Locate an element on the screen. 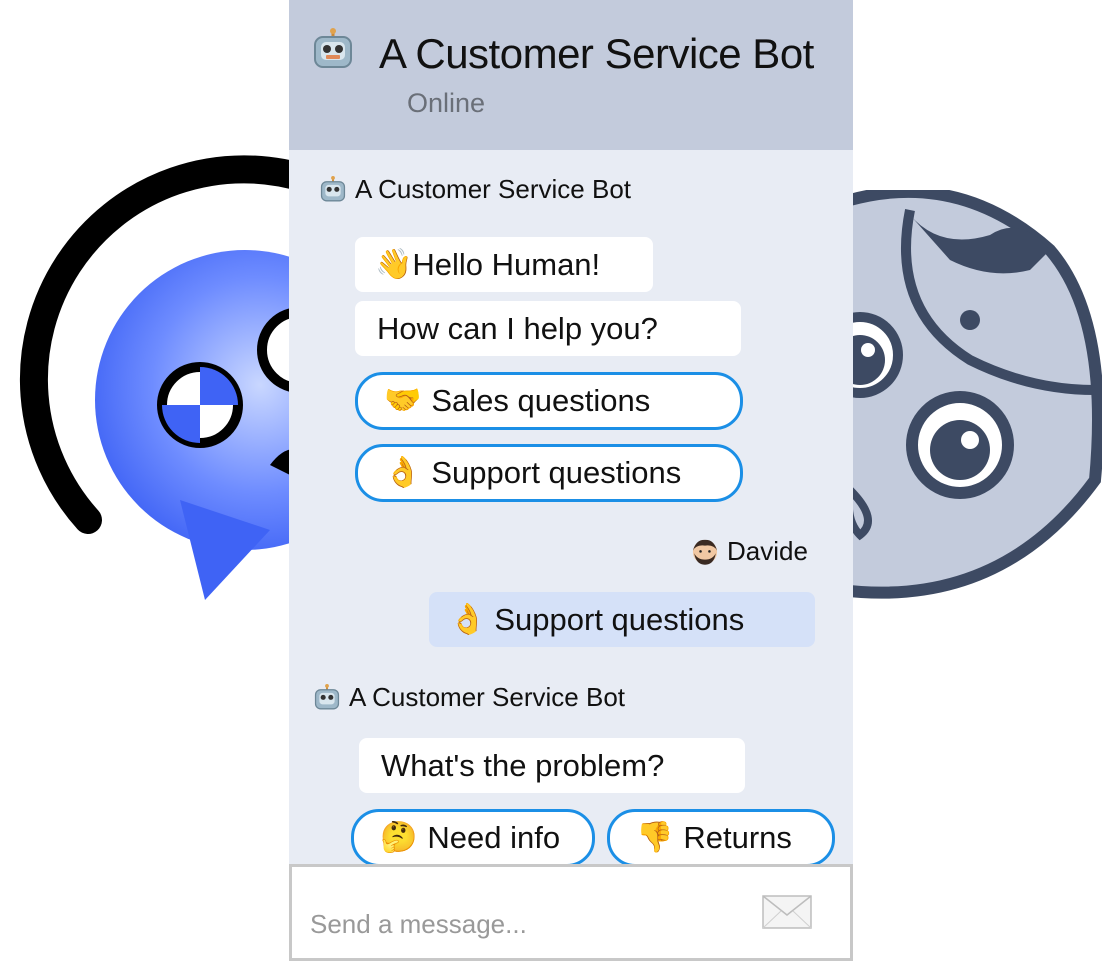  quick-reply-need-info: 🤔 Need info is located at coordinates (473, 838).